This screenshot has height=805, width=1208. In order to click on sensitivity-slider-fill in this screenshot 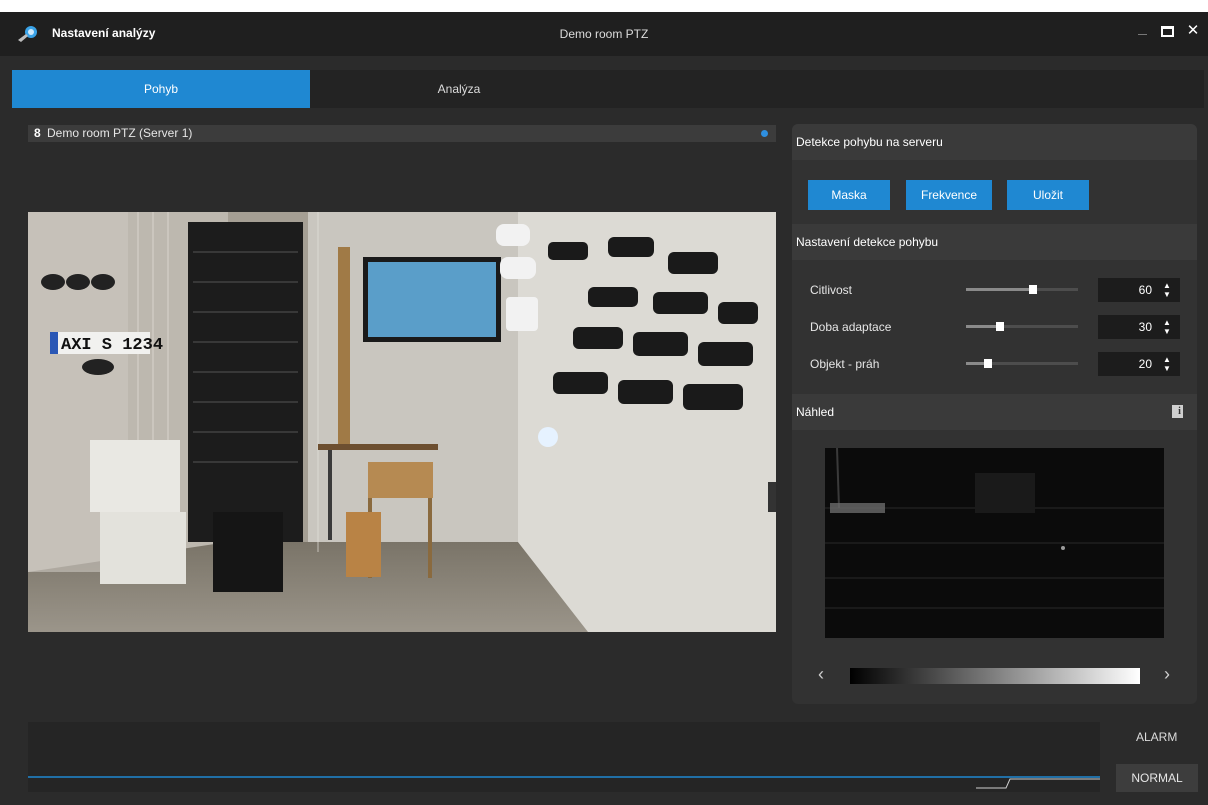, I will do `click(1000, 289)`.